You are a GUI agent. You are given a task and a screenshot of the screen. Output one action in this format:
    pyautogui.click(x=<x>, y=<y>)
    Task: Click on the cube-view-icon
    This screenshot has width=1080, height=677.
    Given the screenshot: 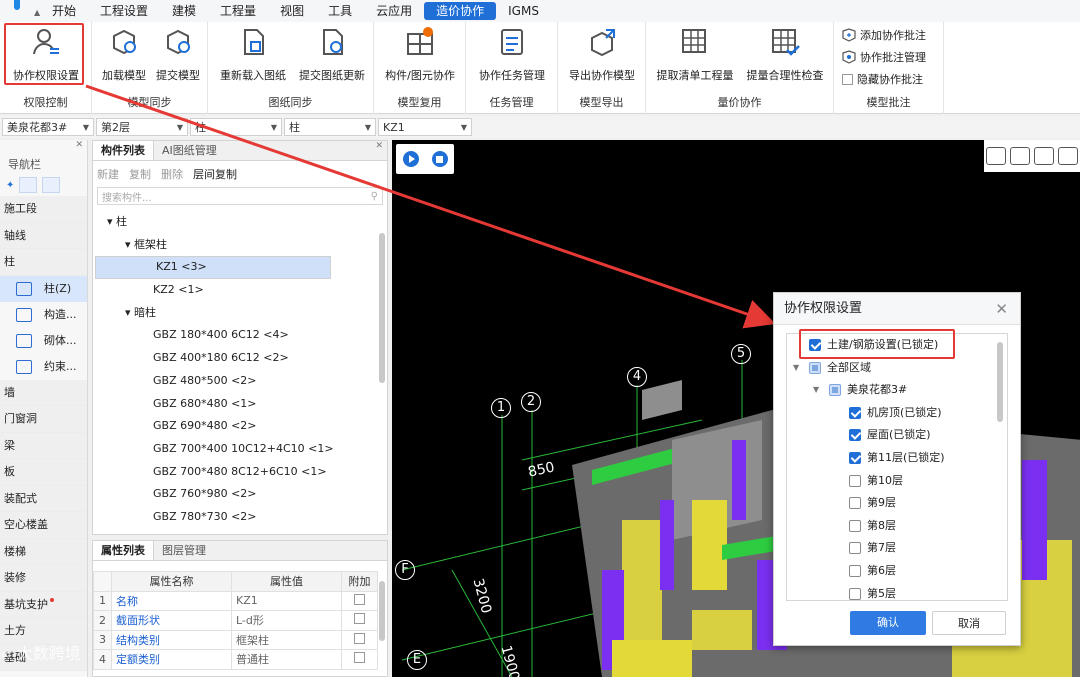 What is the action you would take?
    pyautogui.click(x=1068, y=156)
    